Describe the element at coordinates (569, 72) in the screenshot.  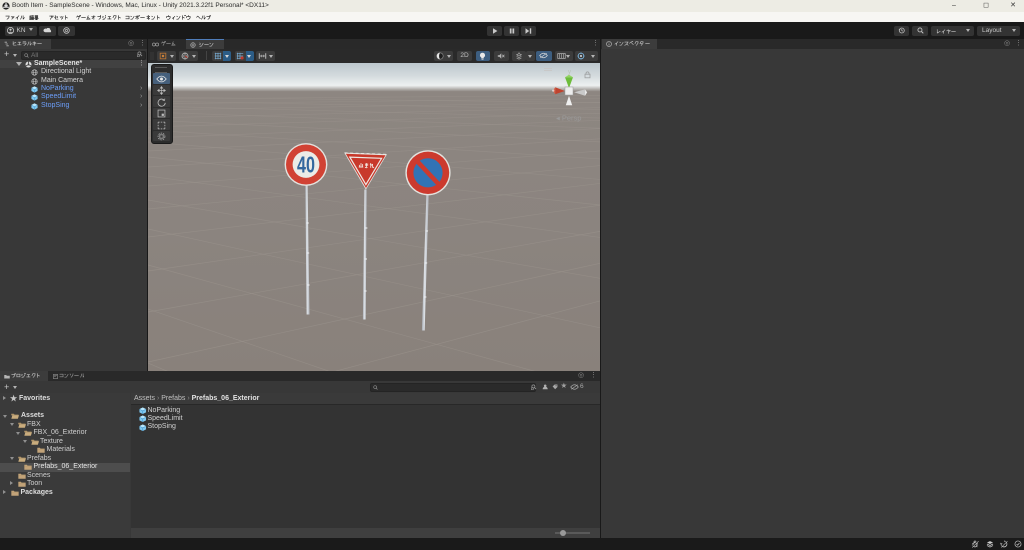
I see `svg-text: y` at that location.